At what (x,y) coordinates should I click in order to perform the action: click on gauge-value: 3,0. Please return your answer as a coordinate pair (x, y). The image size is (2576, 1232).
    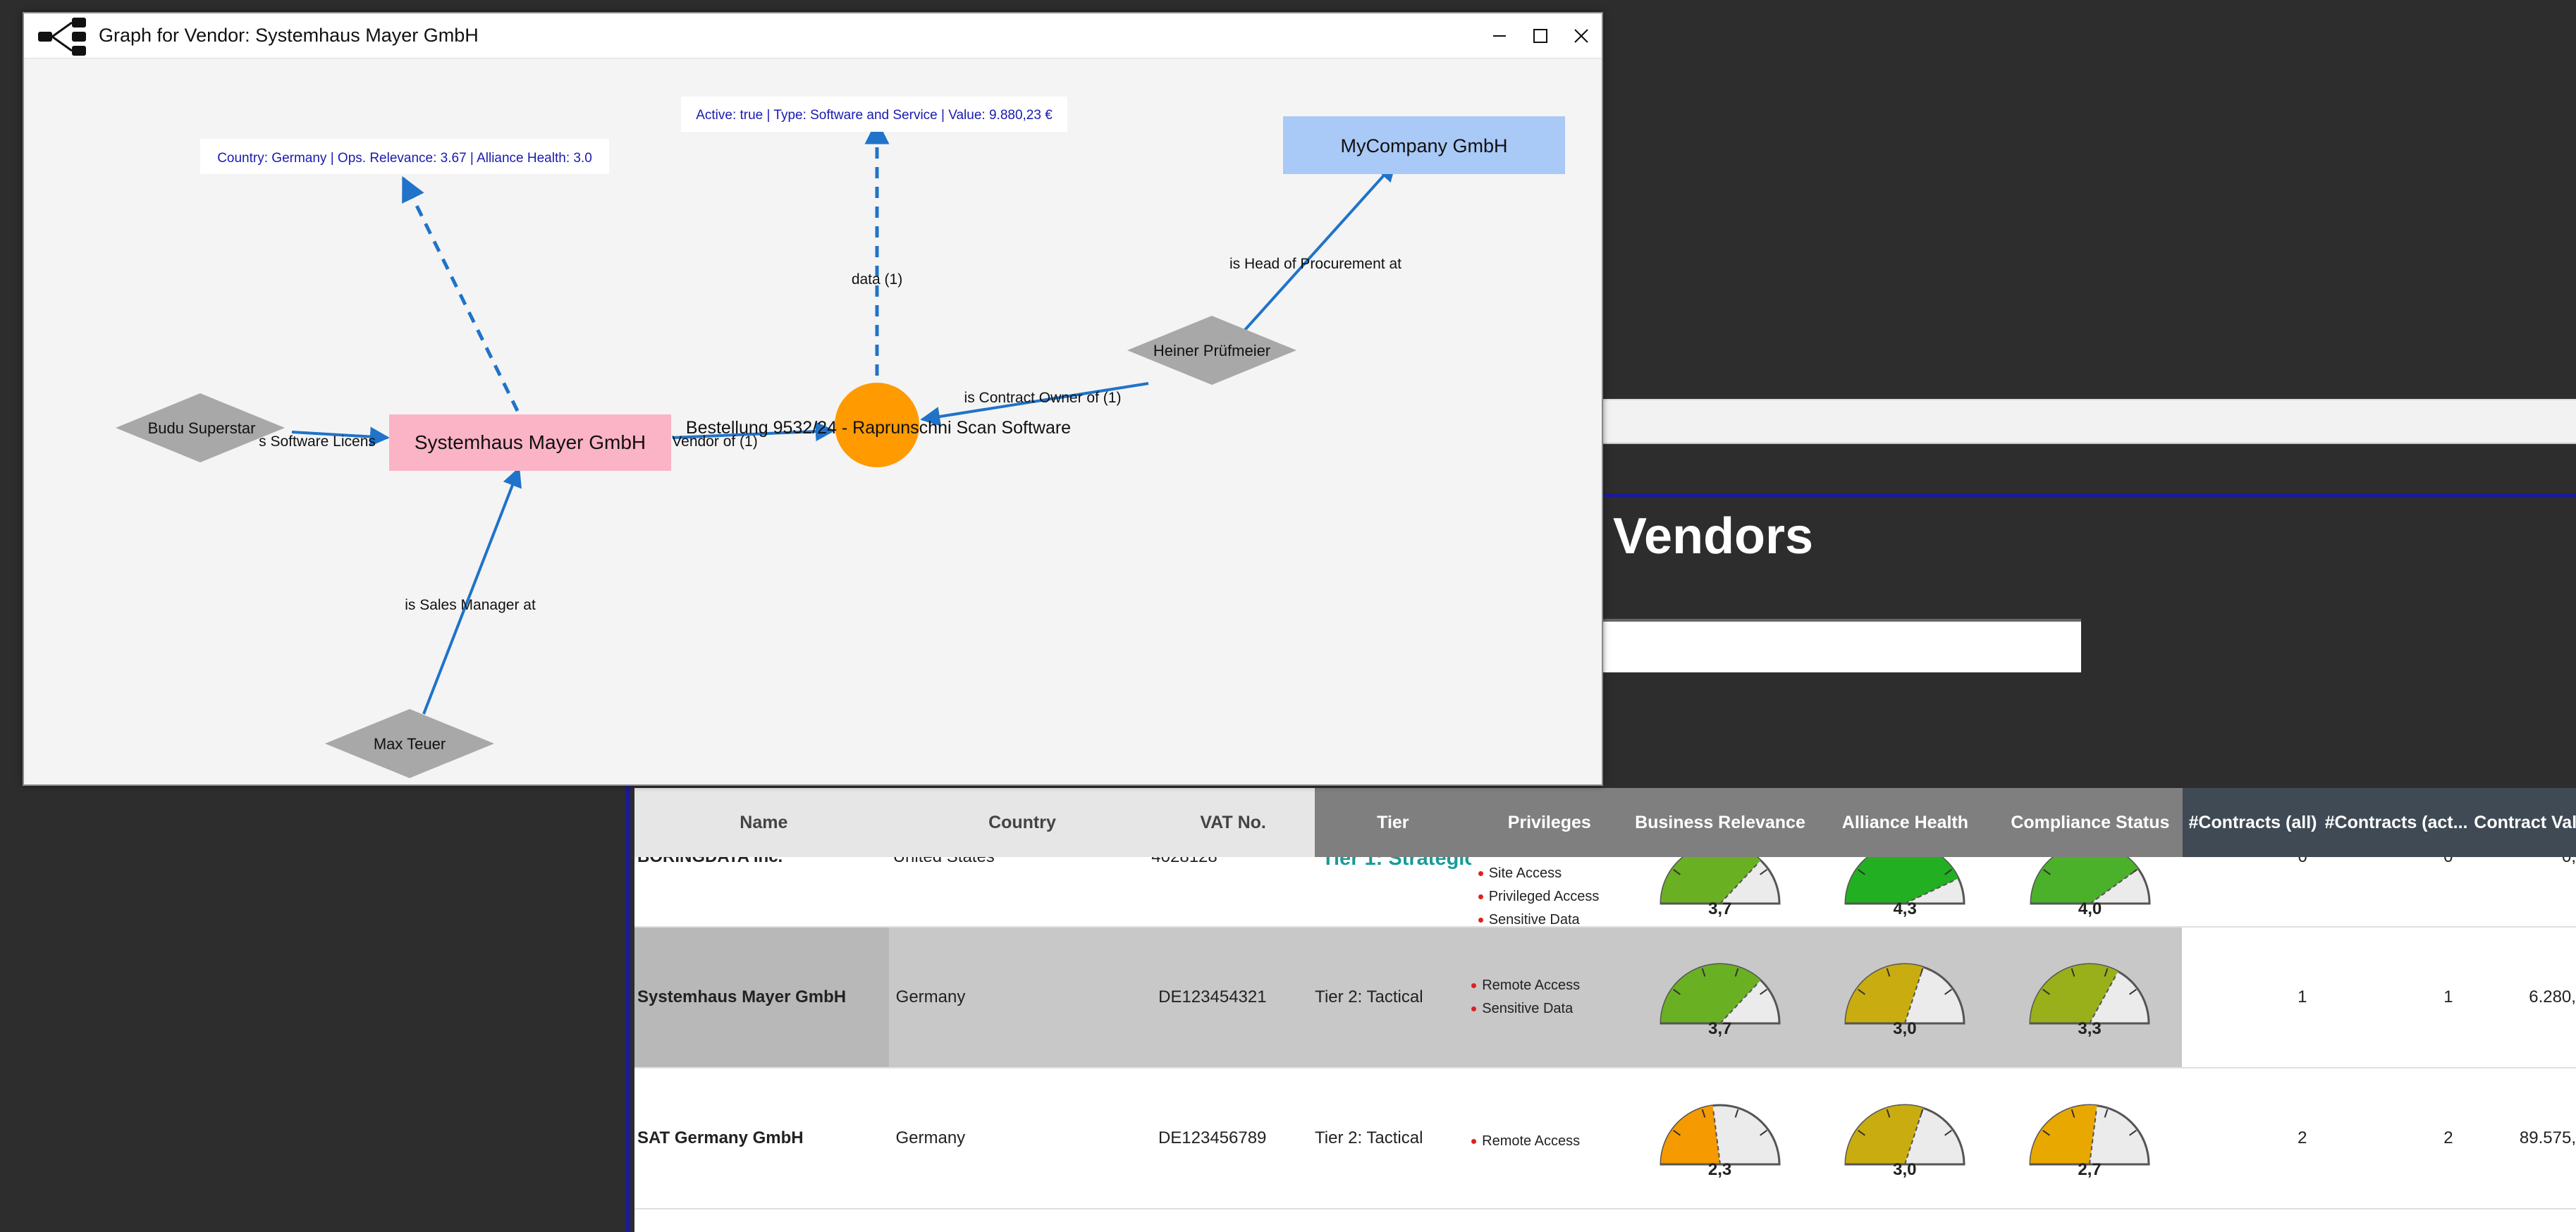
    Looking at the image, I should click on (1905, 1169).